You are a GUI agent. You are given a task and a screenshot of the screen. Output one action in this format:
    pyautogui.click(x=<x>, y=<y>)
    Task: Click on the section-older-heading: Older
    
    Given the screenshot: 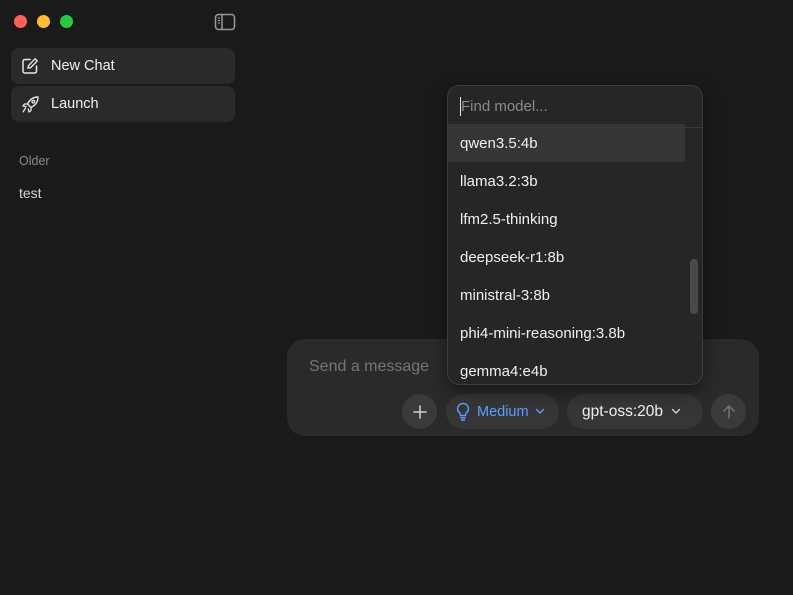 What is the action you would take?
    pyautogui.click(x=34, y=161)
    